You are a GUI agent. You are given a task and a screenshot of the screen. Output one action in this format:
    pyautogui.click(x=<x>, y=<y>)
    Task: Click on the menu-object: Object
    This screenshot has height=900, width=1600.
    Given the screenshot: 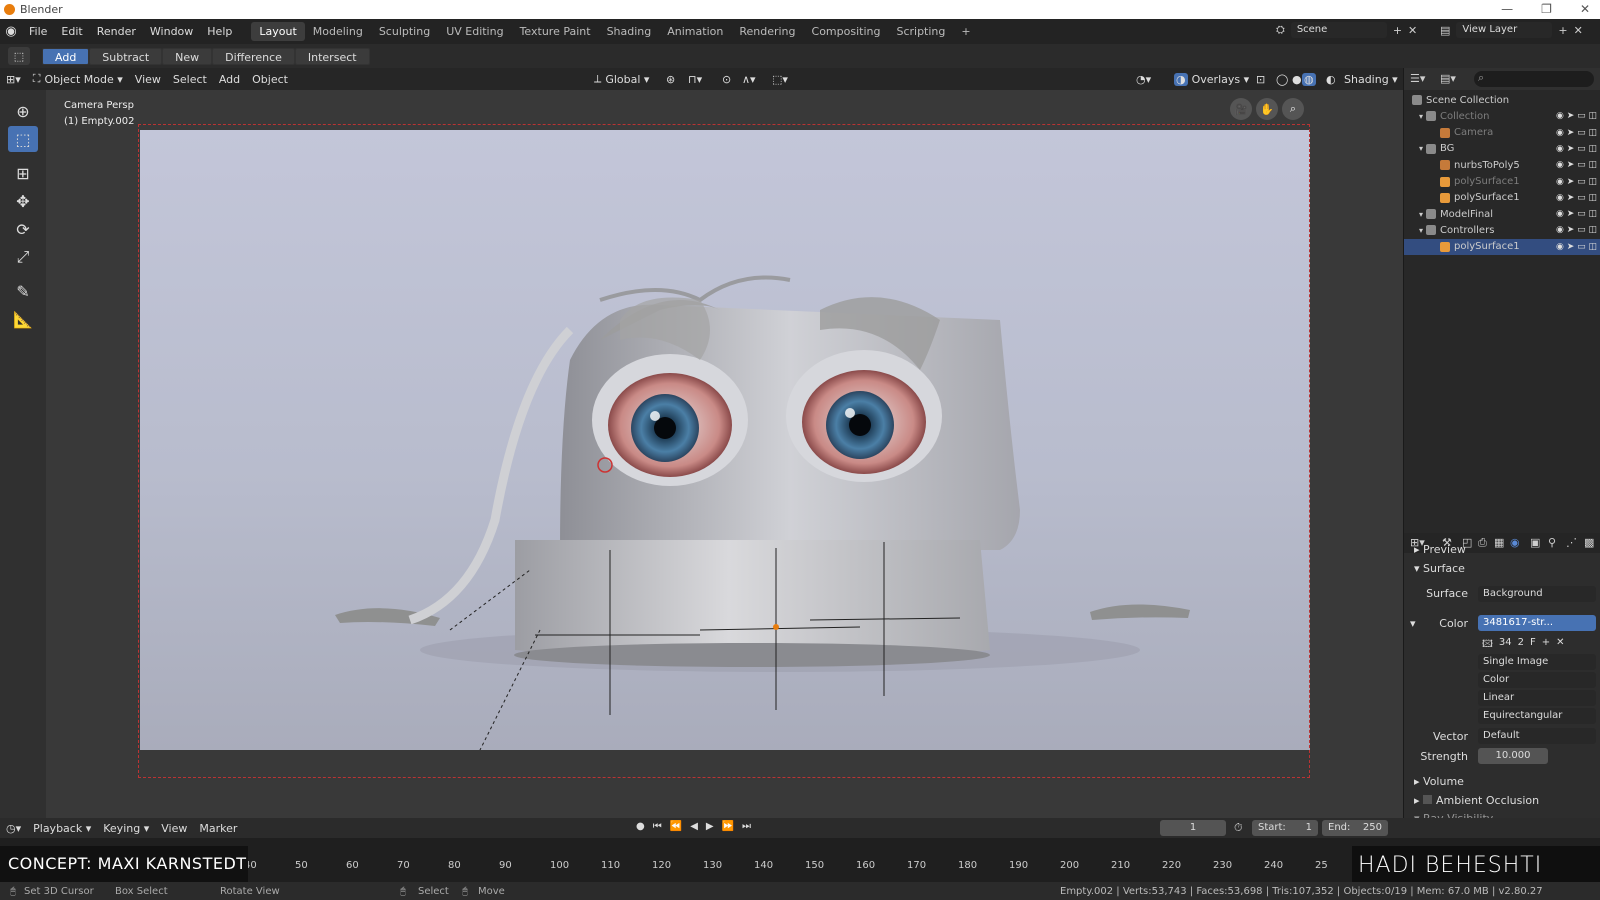 What is the action you would take?
    pyautogui.click(x=270, y=79)
    